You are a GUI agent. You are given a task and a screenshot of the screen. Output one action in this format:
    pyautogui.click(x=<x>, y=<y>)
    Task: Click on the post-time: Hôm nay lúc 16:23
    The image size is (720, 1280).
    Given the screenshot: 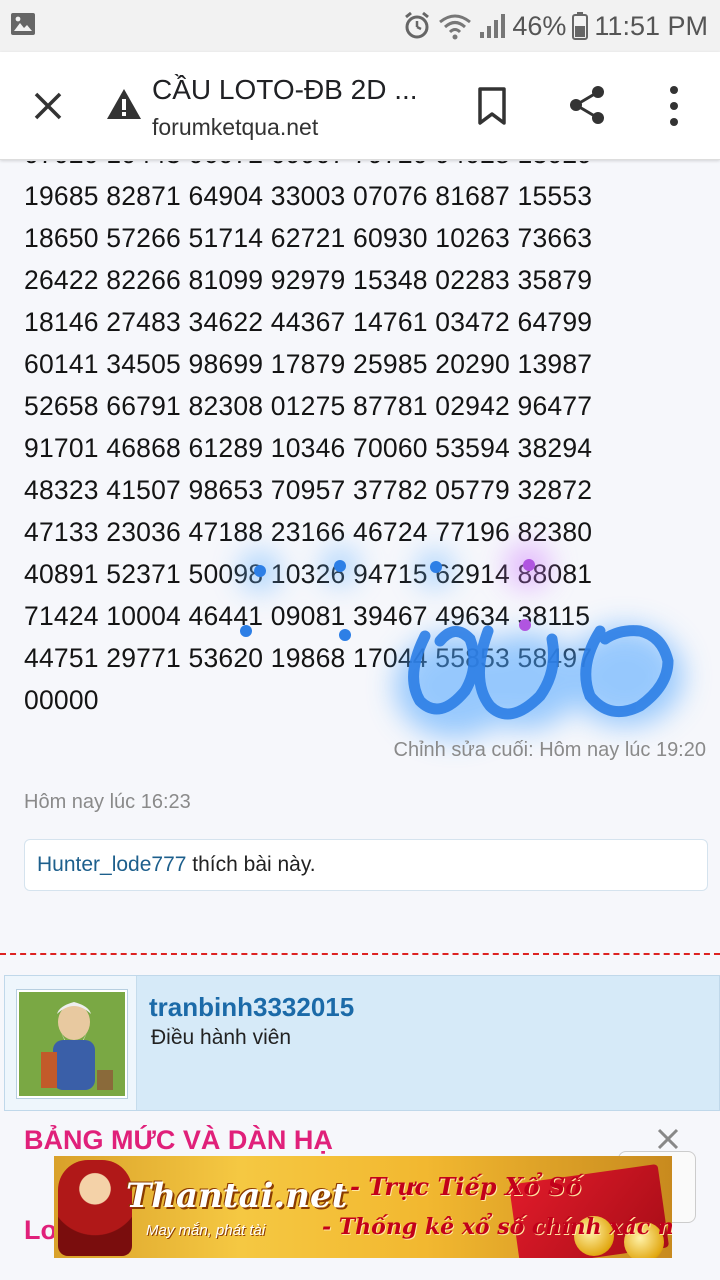 What is the action you would take?
    pyautogui.click(x=107, y=802)
    